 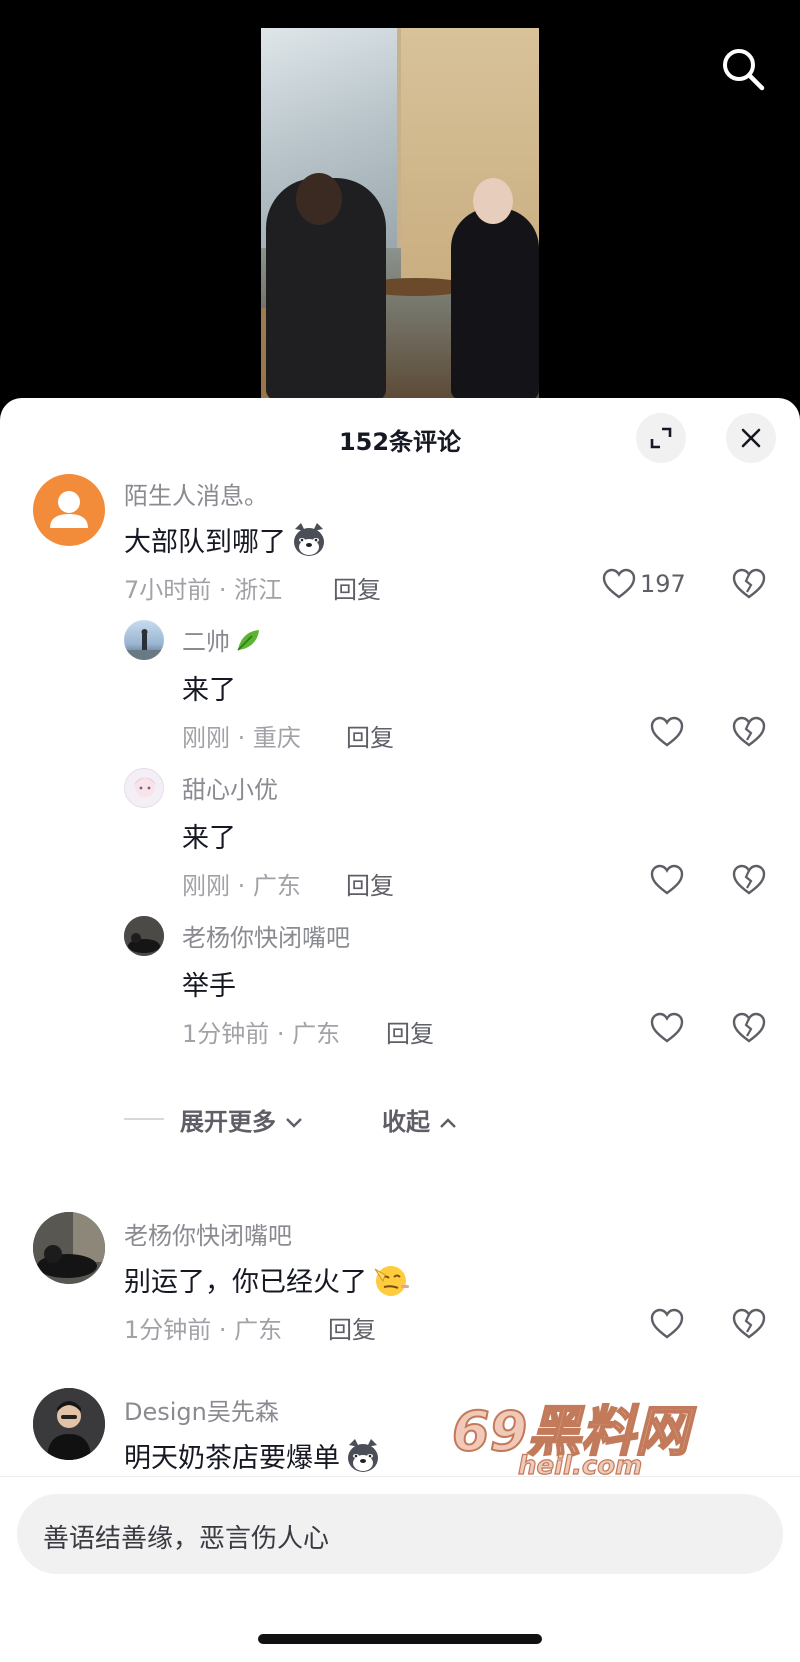 What do you see at coordinates (232, 1458) in the screenshot?
I see `comment-text-content: 明天奶茶店要爆单` at bounding box center [232, 1458].